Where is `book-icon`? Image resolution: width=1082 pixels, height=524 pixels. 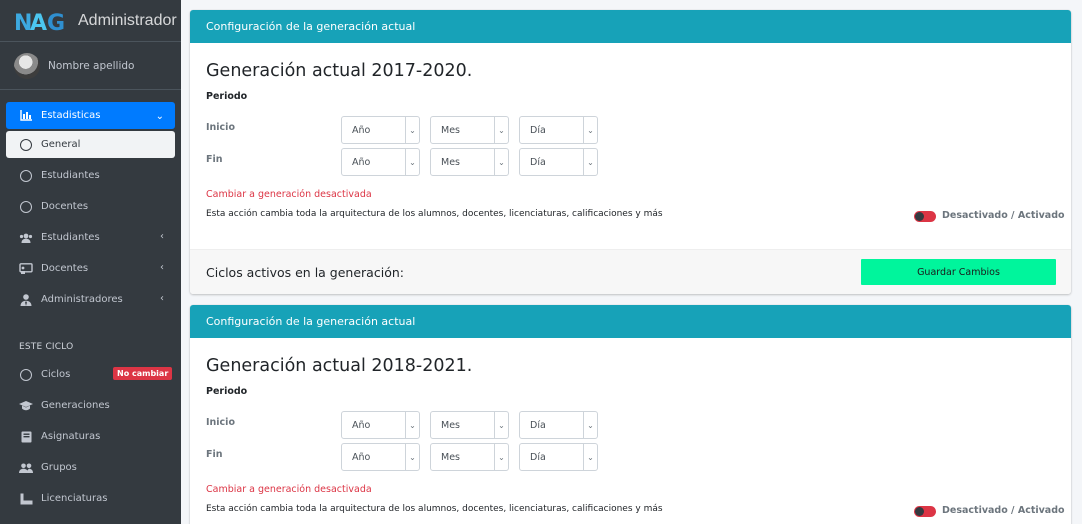
book-icon is located at coordinates (26, 437).